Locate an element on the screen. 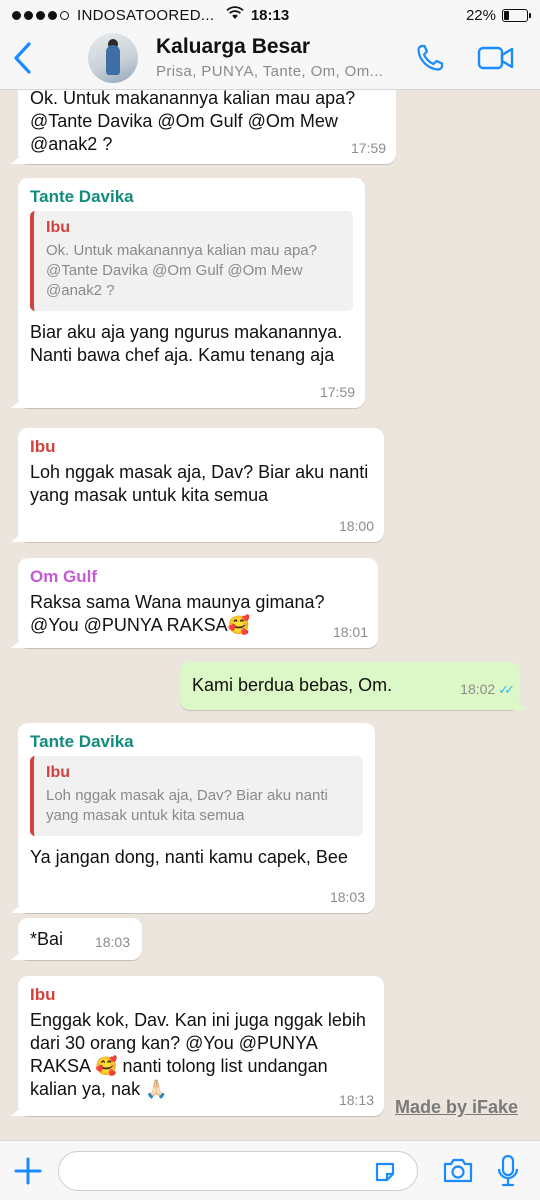 Image resolution: width=540 pixels, height=1200 pixels. battery-icon is located at coordinates (516, 15).